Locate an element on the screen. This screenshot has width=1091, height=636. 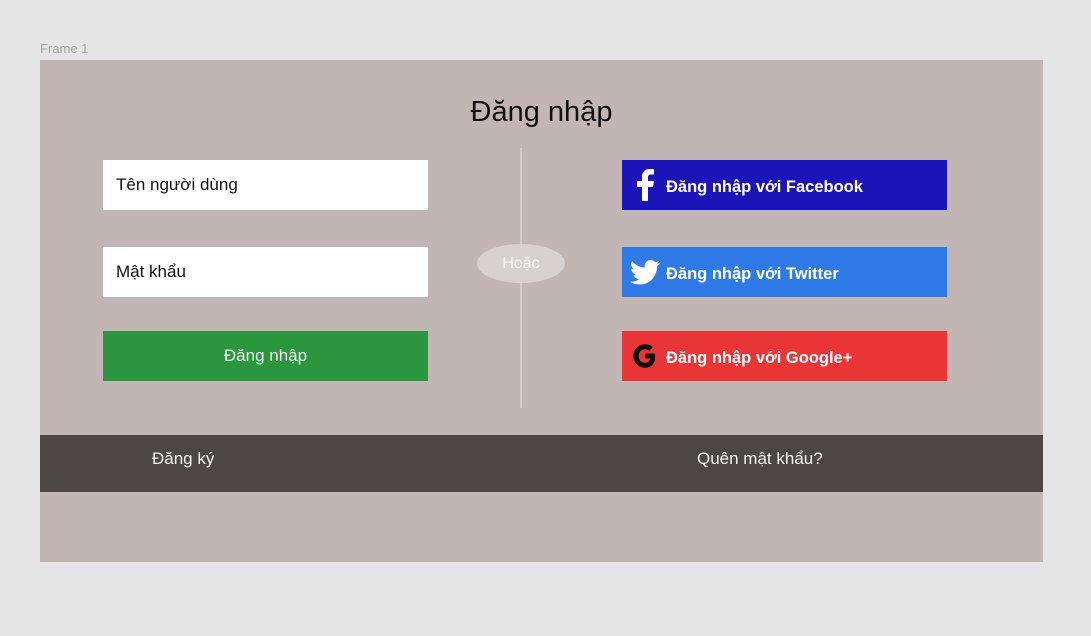
google-login-label: Đăng nhập với Google+ is located at coordinates (759, 358).